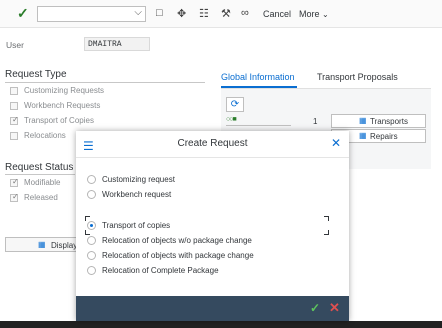 The height and width of the screenshot is (328, 442). What do you see at coordinates (384, 136) in the screenshot?
I see `repairs-label: Repairs` at bounding box center [384, 136].